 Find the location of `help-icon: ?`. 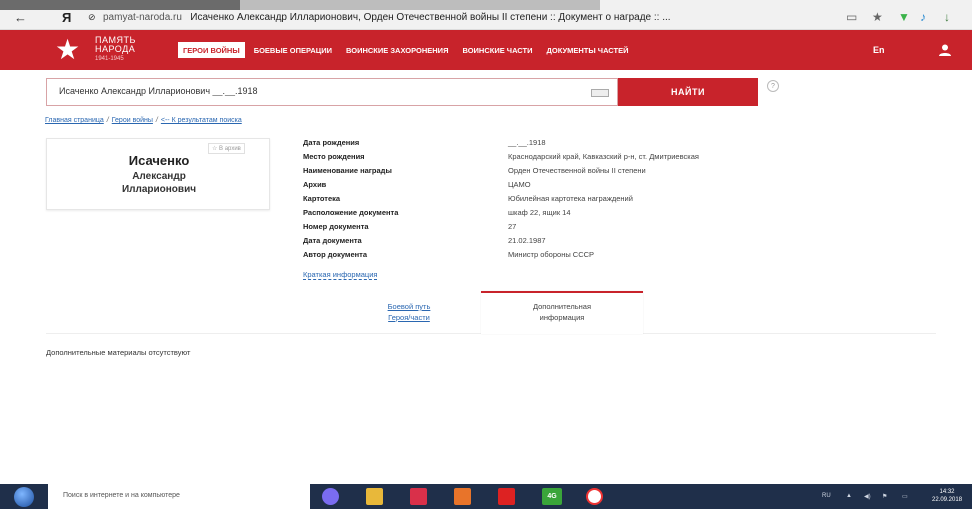

help-icon: ? is located at coordinates (773, 86).